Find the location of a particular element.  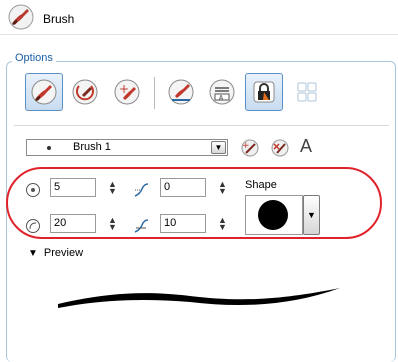

preset-name: Brush 1 is located at coordinates (92, 147).